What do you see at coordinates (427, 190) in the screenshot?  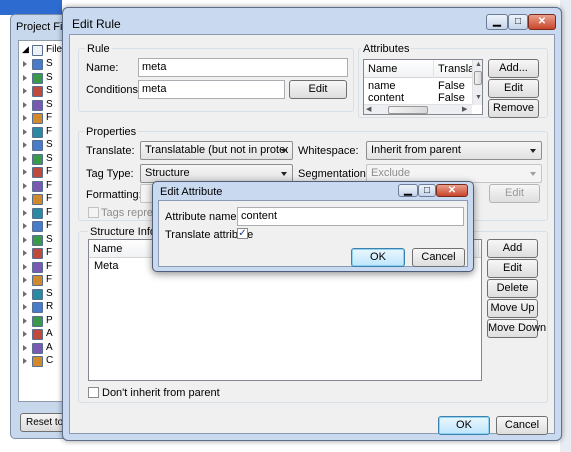 I see `attr-maximize-button: □` at bounding box center [427, 190].